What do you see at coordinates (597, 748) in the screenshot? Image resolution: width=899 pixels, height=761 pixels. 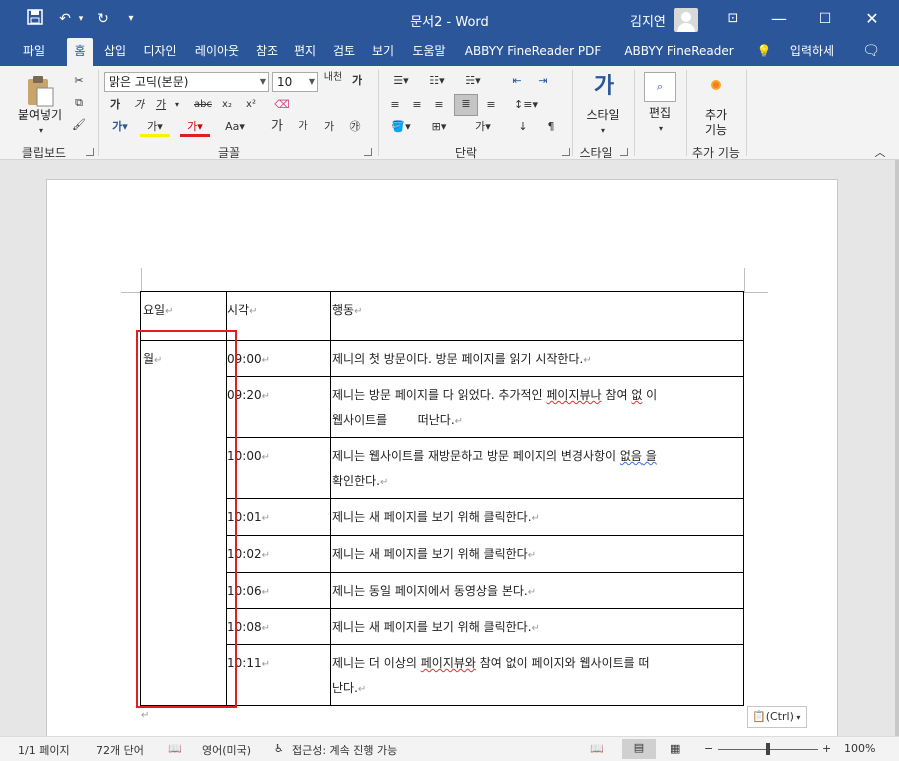 I see `read-mode-icon: 📖` at bounding box center [597, 748].